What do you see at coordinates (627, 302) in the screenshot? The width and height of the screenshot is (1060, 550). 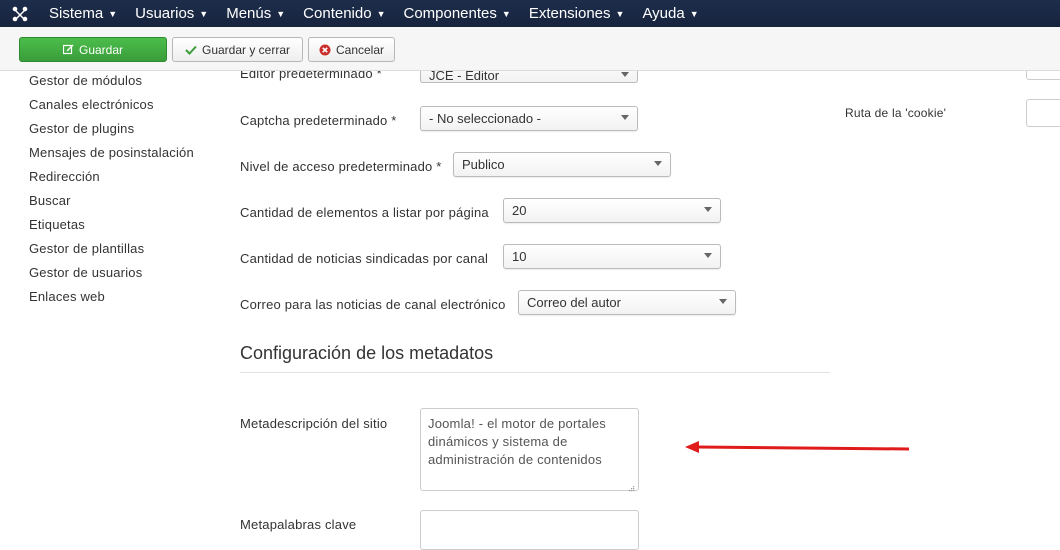 I see `feed-email-select: Correo del autor` at bounding box center [627, 302].